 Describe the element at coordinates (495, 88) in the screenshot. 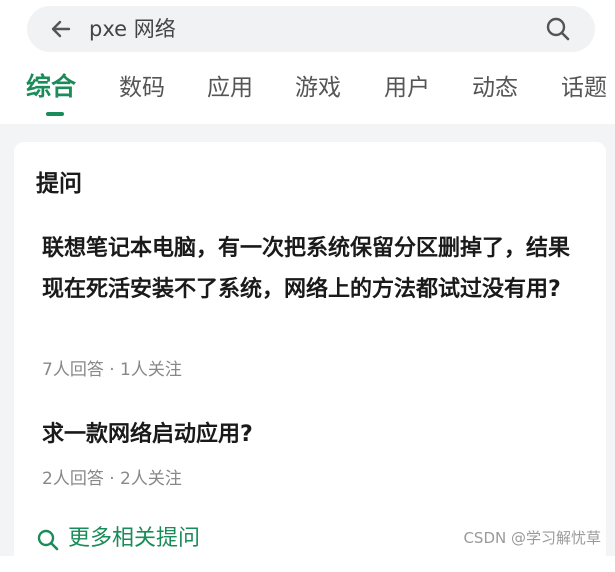

I see `tab-动态: 动态` at that location.